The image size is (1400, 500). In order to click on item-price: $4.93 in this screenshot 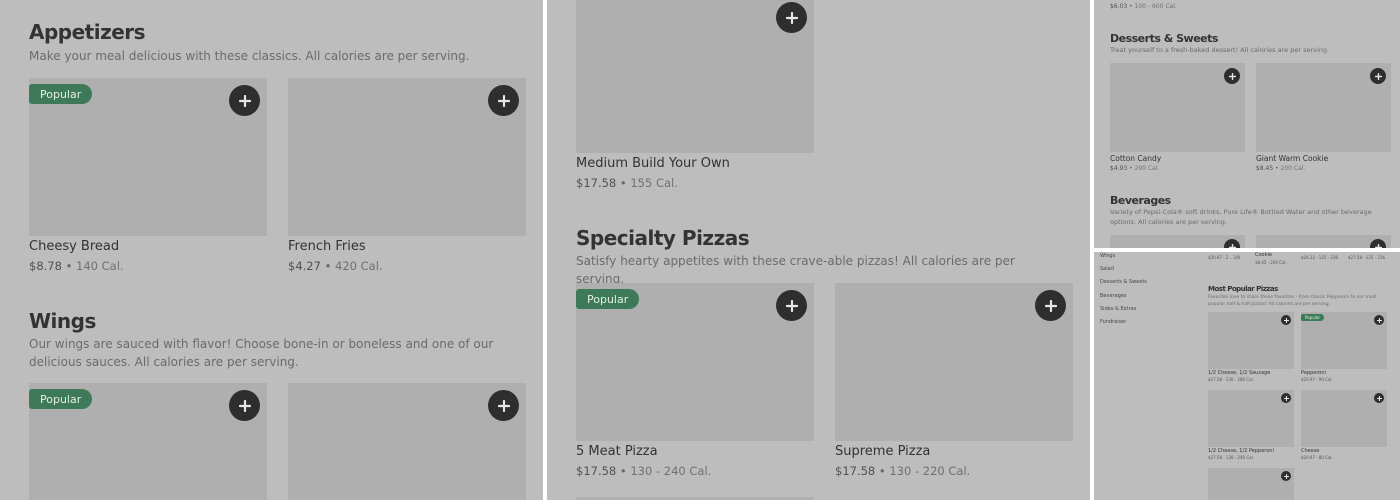, I will do `click(1119, 168)`.